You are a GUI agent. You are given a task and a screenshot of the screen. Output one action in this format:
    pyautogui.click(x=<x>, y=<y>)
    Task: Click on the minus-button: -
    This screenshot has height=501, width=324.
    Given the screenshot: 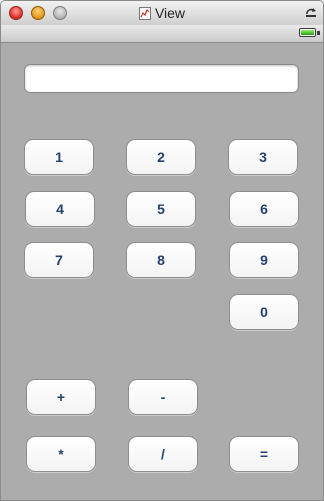 What is the action you would take?
    pyautogui.click(x=163, y=397)
    